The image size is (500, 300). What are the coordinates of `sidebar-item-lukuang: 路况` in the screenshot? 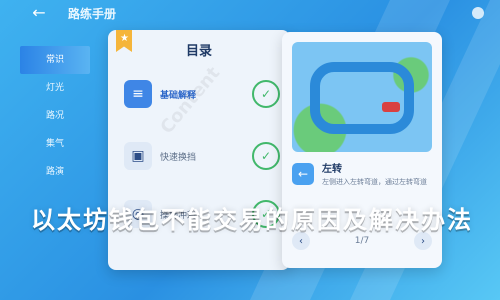 It's located at (55, 116).